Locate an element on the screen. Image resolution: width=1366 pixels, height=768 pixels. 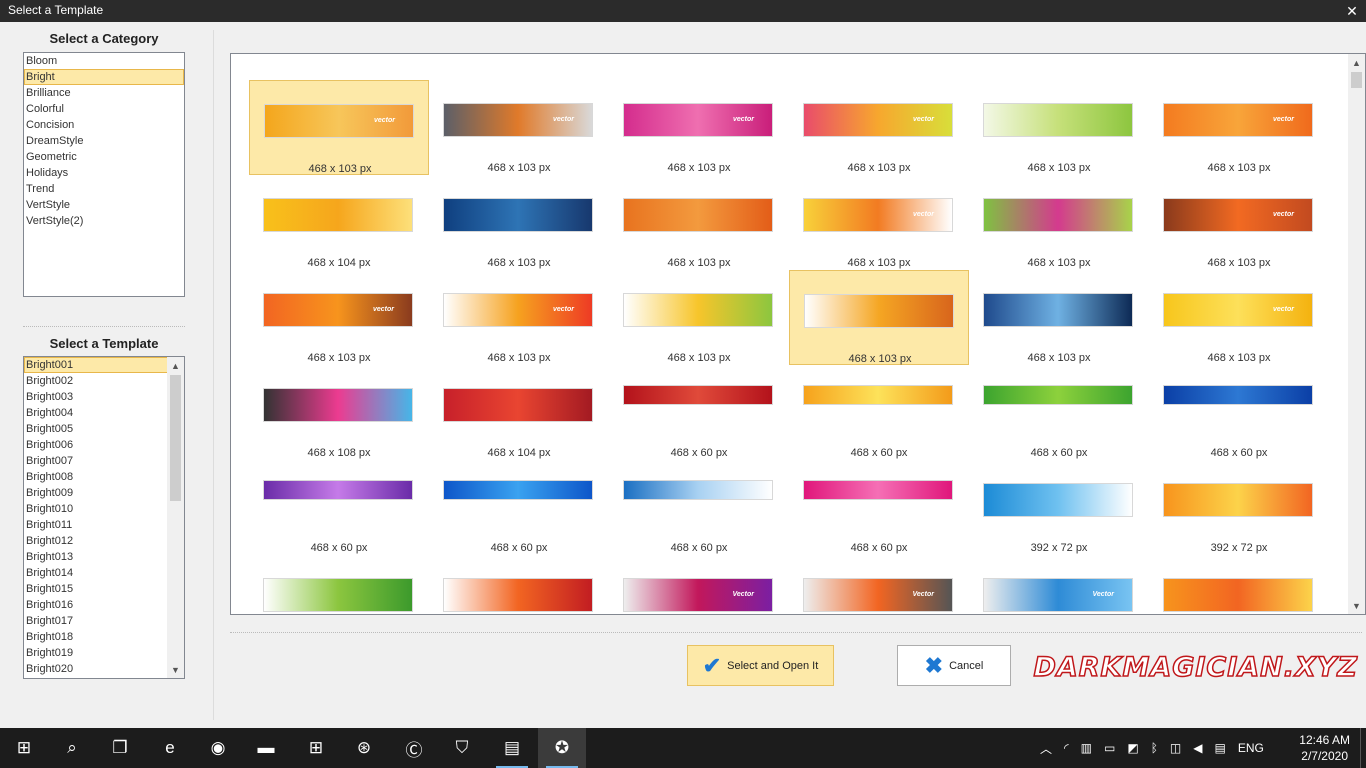
template-list-item: Bright017 is located at coordinates (104, 621).